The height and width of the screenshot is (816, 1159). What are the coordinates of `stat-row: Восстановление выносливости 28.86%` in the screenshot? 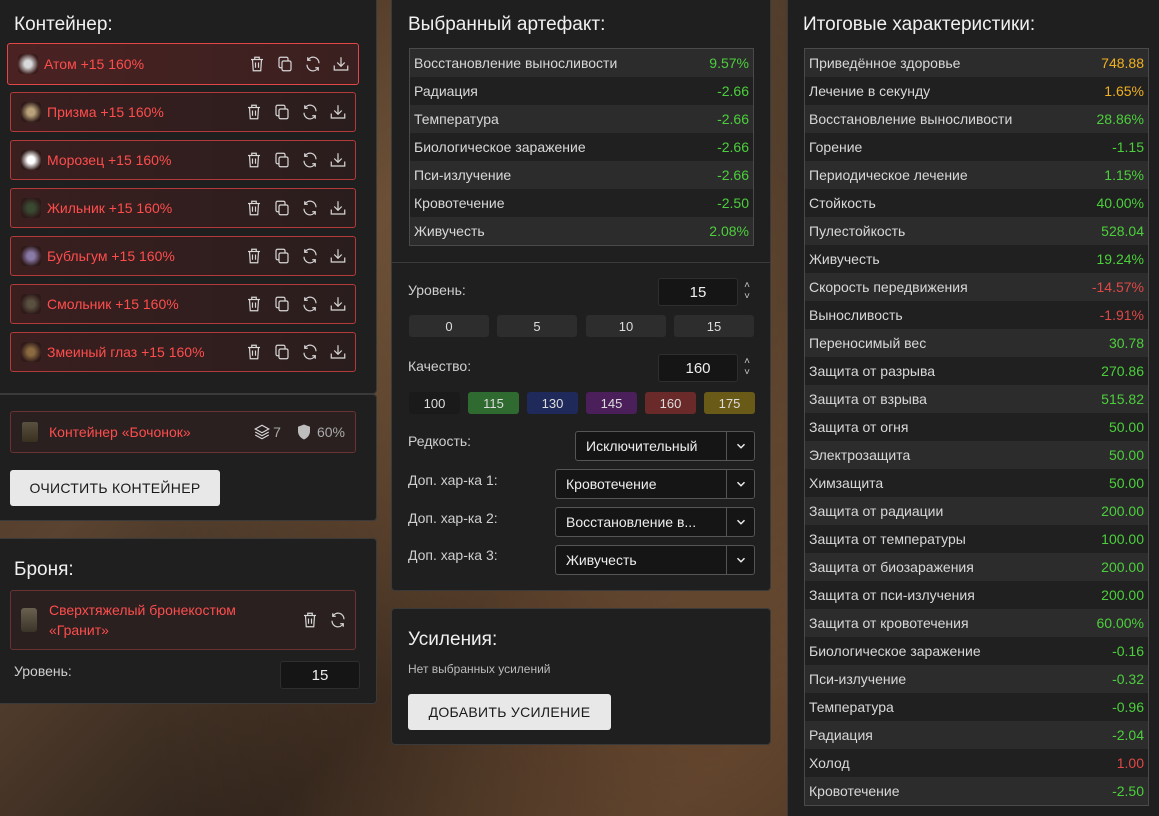 It's located at (976, 119).